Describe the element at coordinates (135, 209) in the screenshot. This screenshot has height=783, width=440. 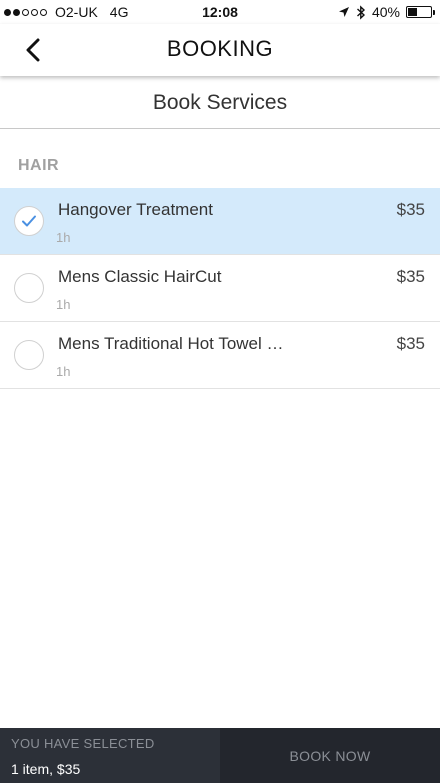
I see `service-name: Hangover Treatment` at that location.